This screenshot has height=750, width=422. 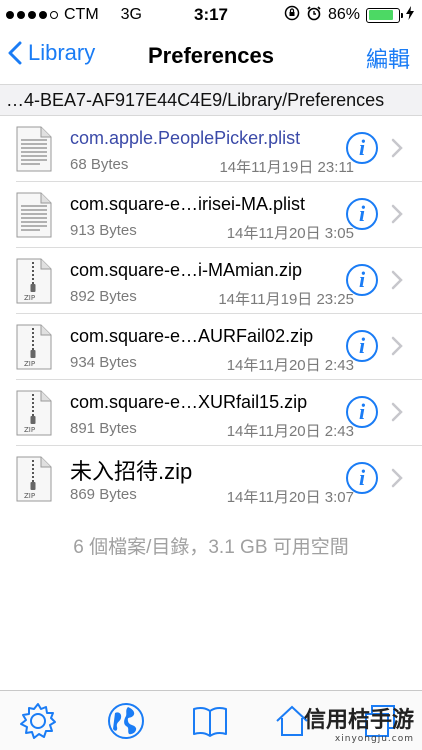 I want to click on path-breadcrumb: …4-BEA7-AF917E44C4E9/Library/Preferences, so click(x=211, y=100).